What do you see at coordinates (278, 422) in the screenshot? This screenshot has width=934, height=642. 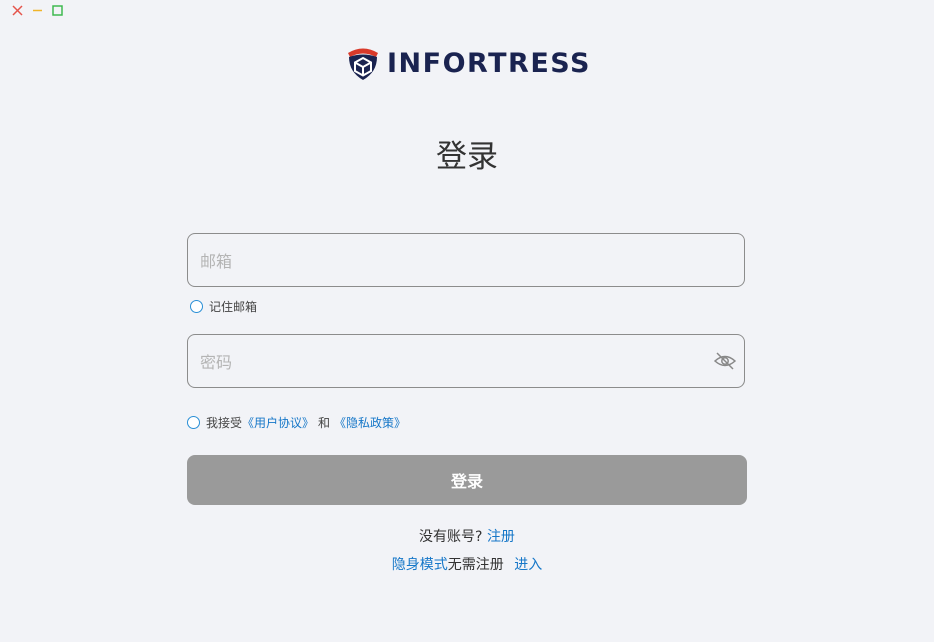 I see `user-agreement-link: 《用户协议》` at bounding box center [278, 422].